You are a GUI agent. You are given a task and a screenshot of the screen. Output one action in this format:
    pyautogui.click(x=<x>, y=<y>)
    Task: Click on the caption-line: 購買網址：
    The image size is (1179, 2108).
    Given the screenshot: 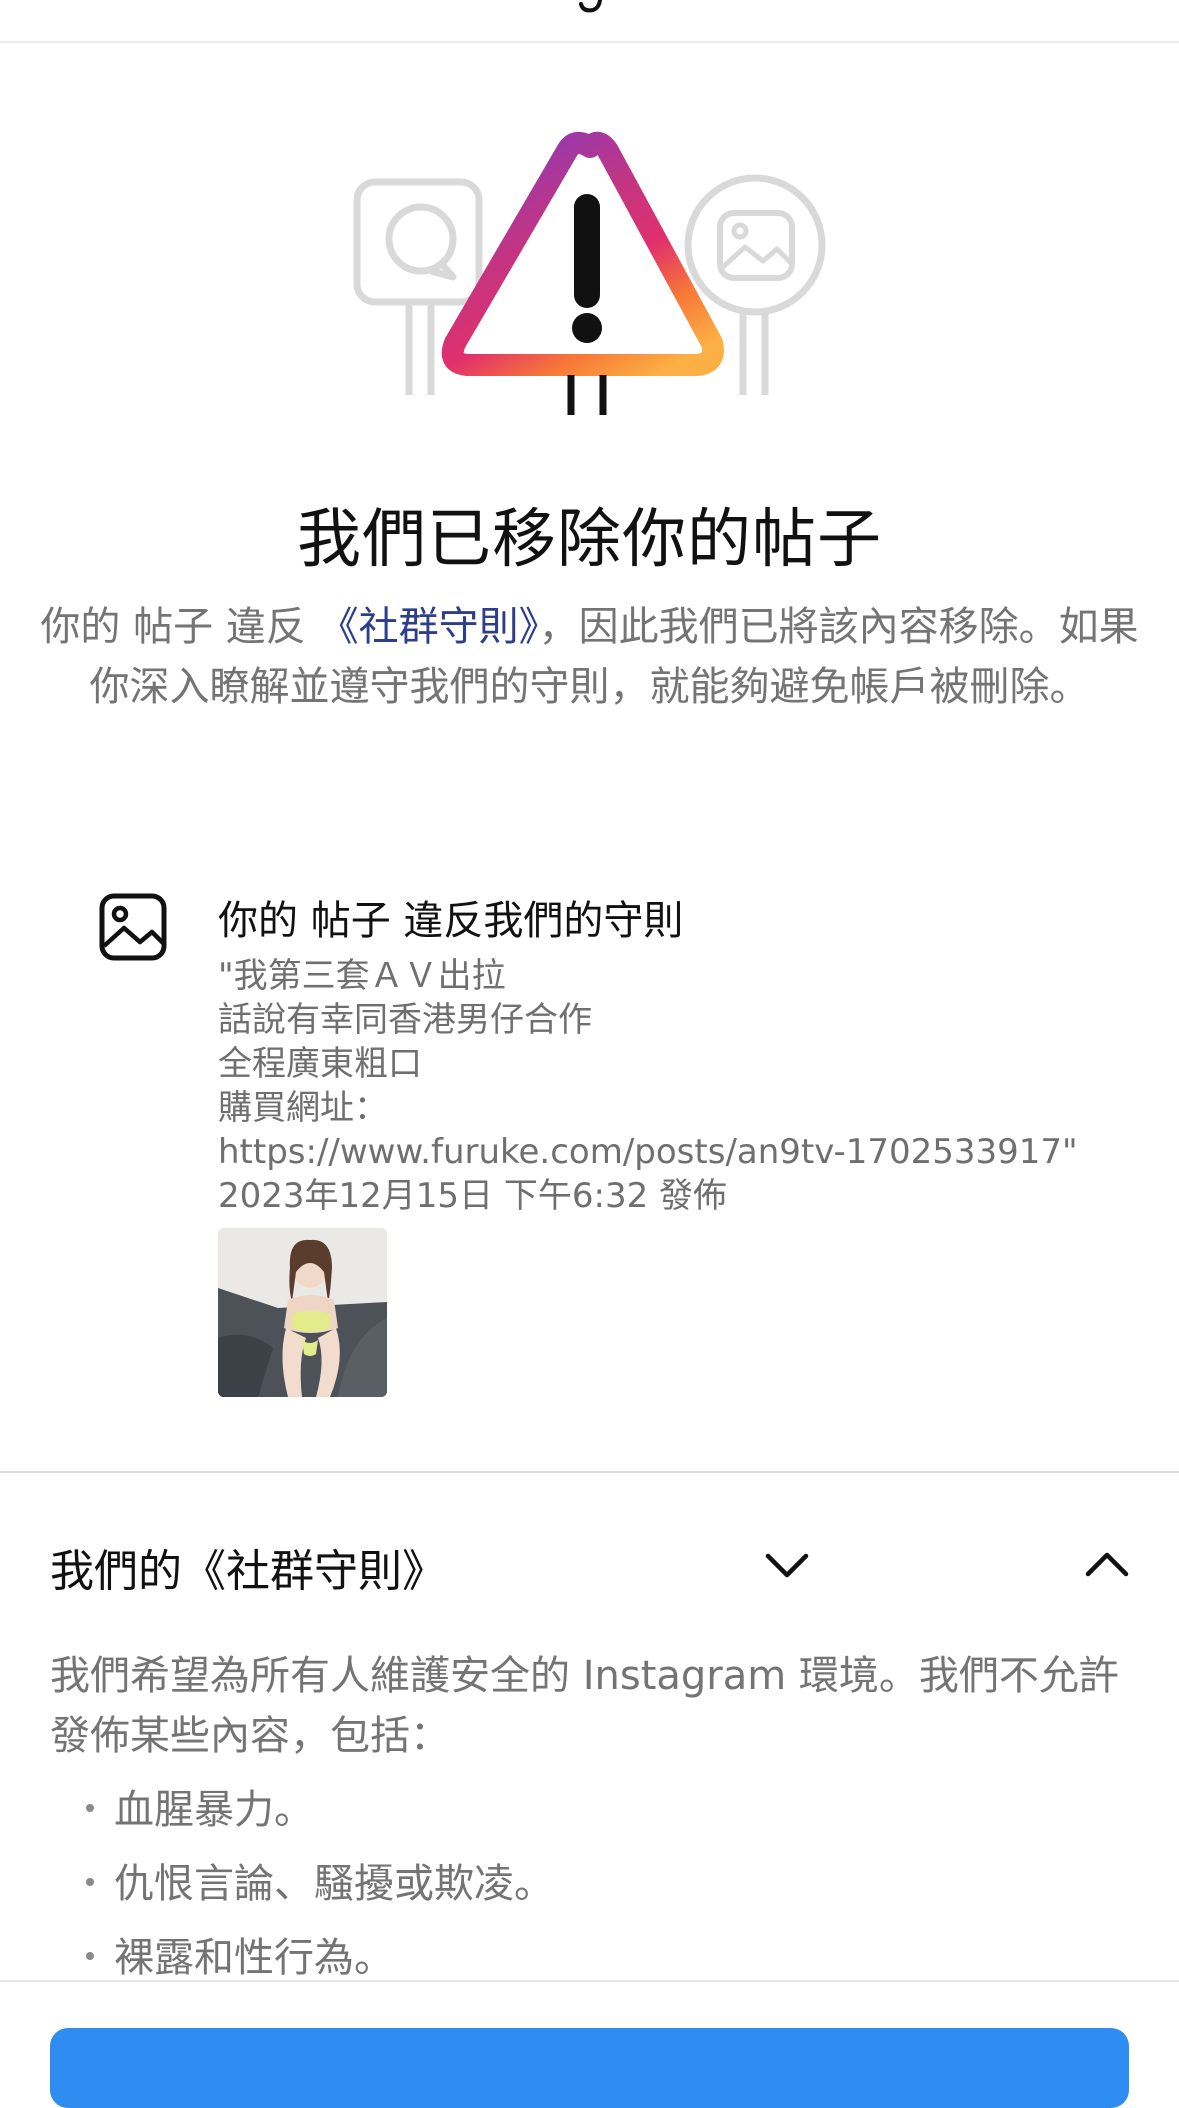 What is the action you would take?
    pyautogui.click(x=303, y=1108)
    